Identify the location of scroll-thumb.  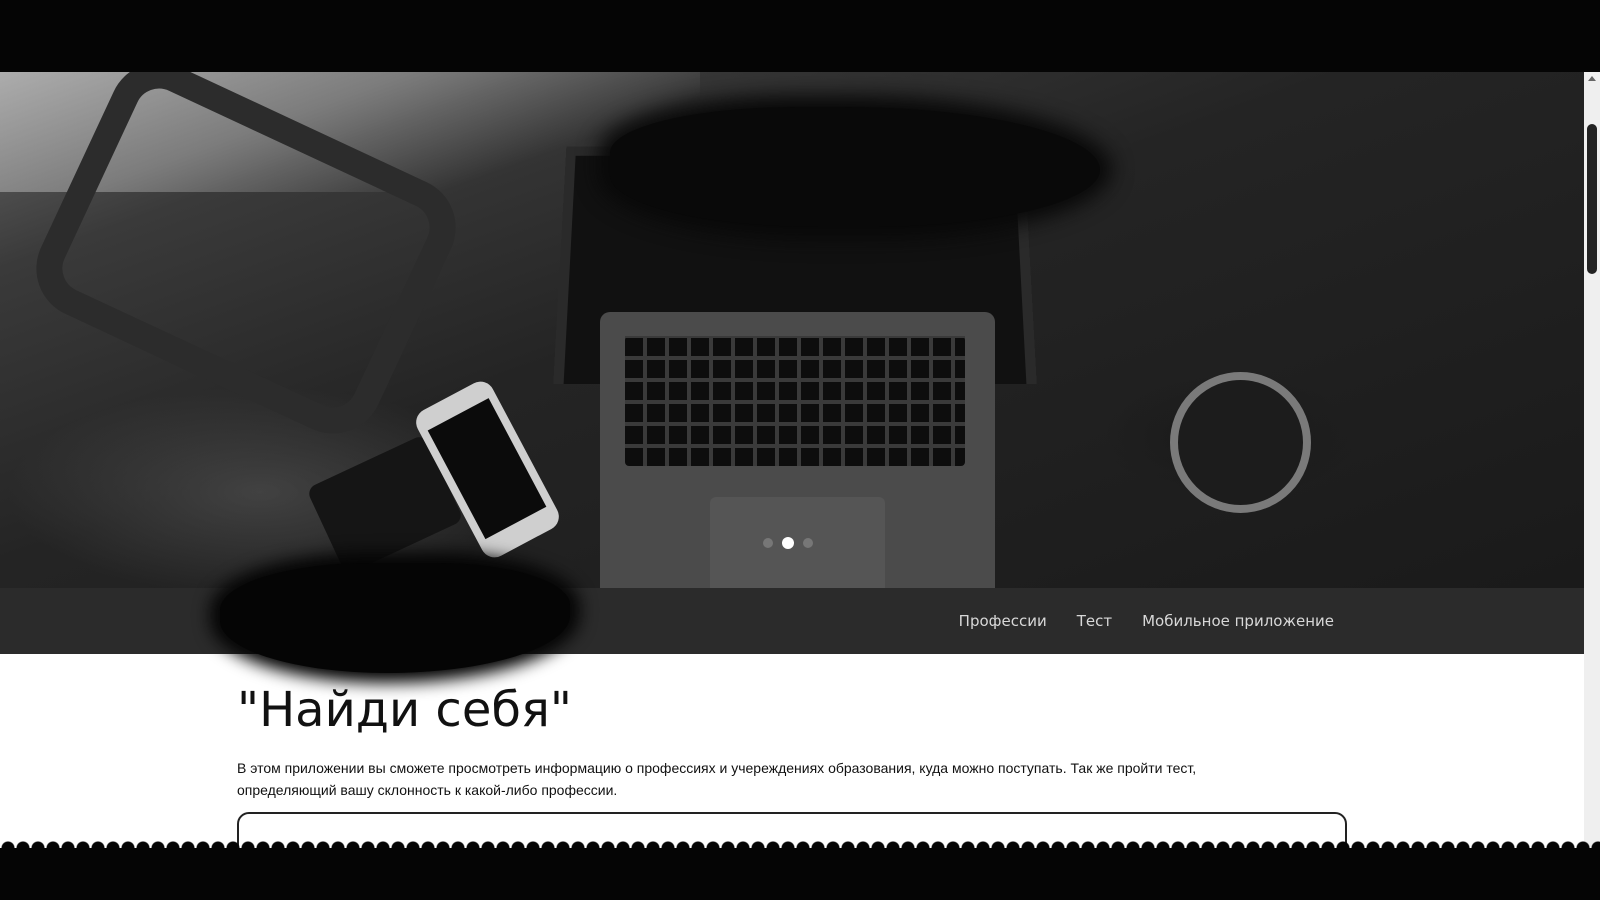
(1592, 199).